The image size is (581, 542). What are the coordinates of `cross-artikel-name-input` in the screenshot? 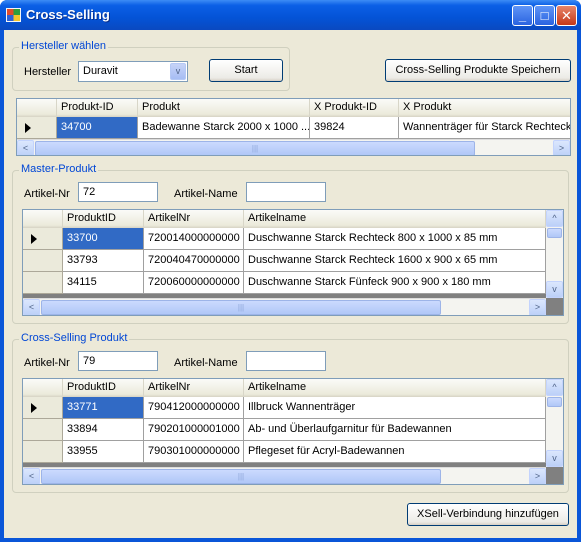 It's located at (286, 361).